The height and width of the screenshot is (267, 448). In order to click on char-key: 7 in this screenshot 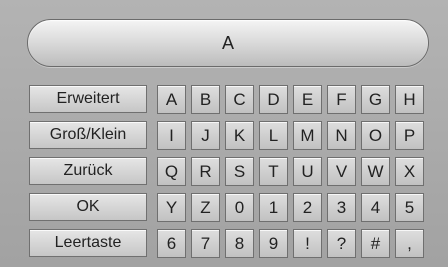, I will do `click(205, 243)`.